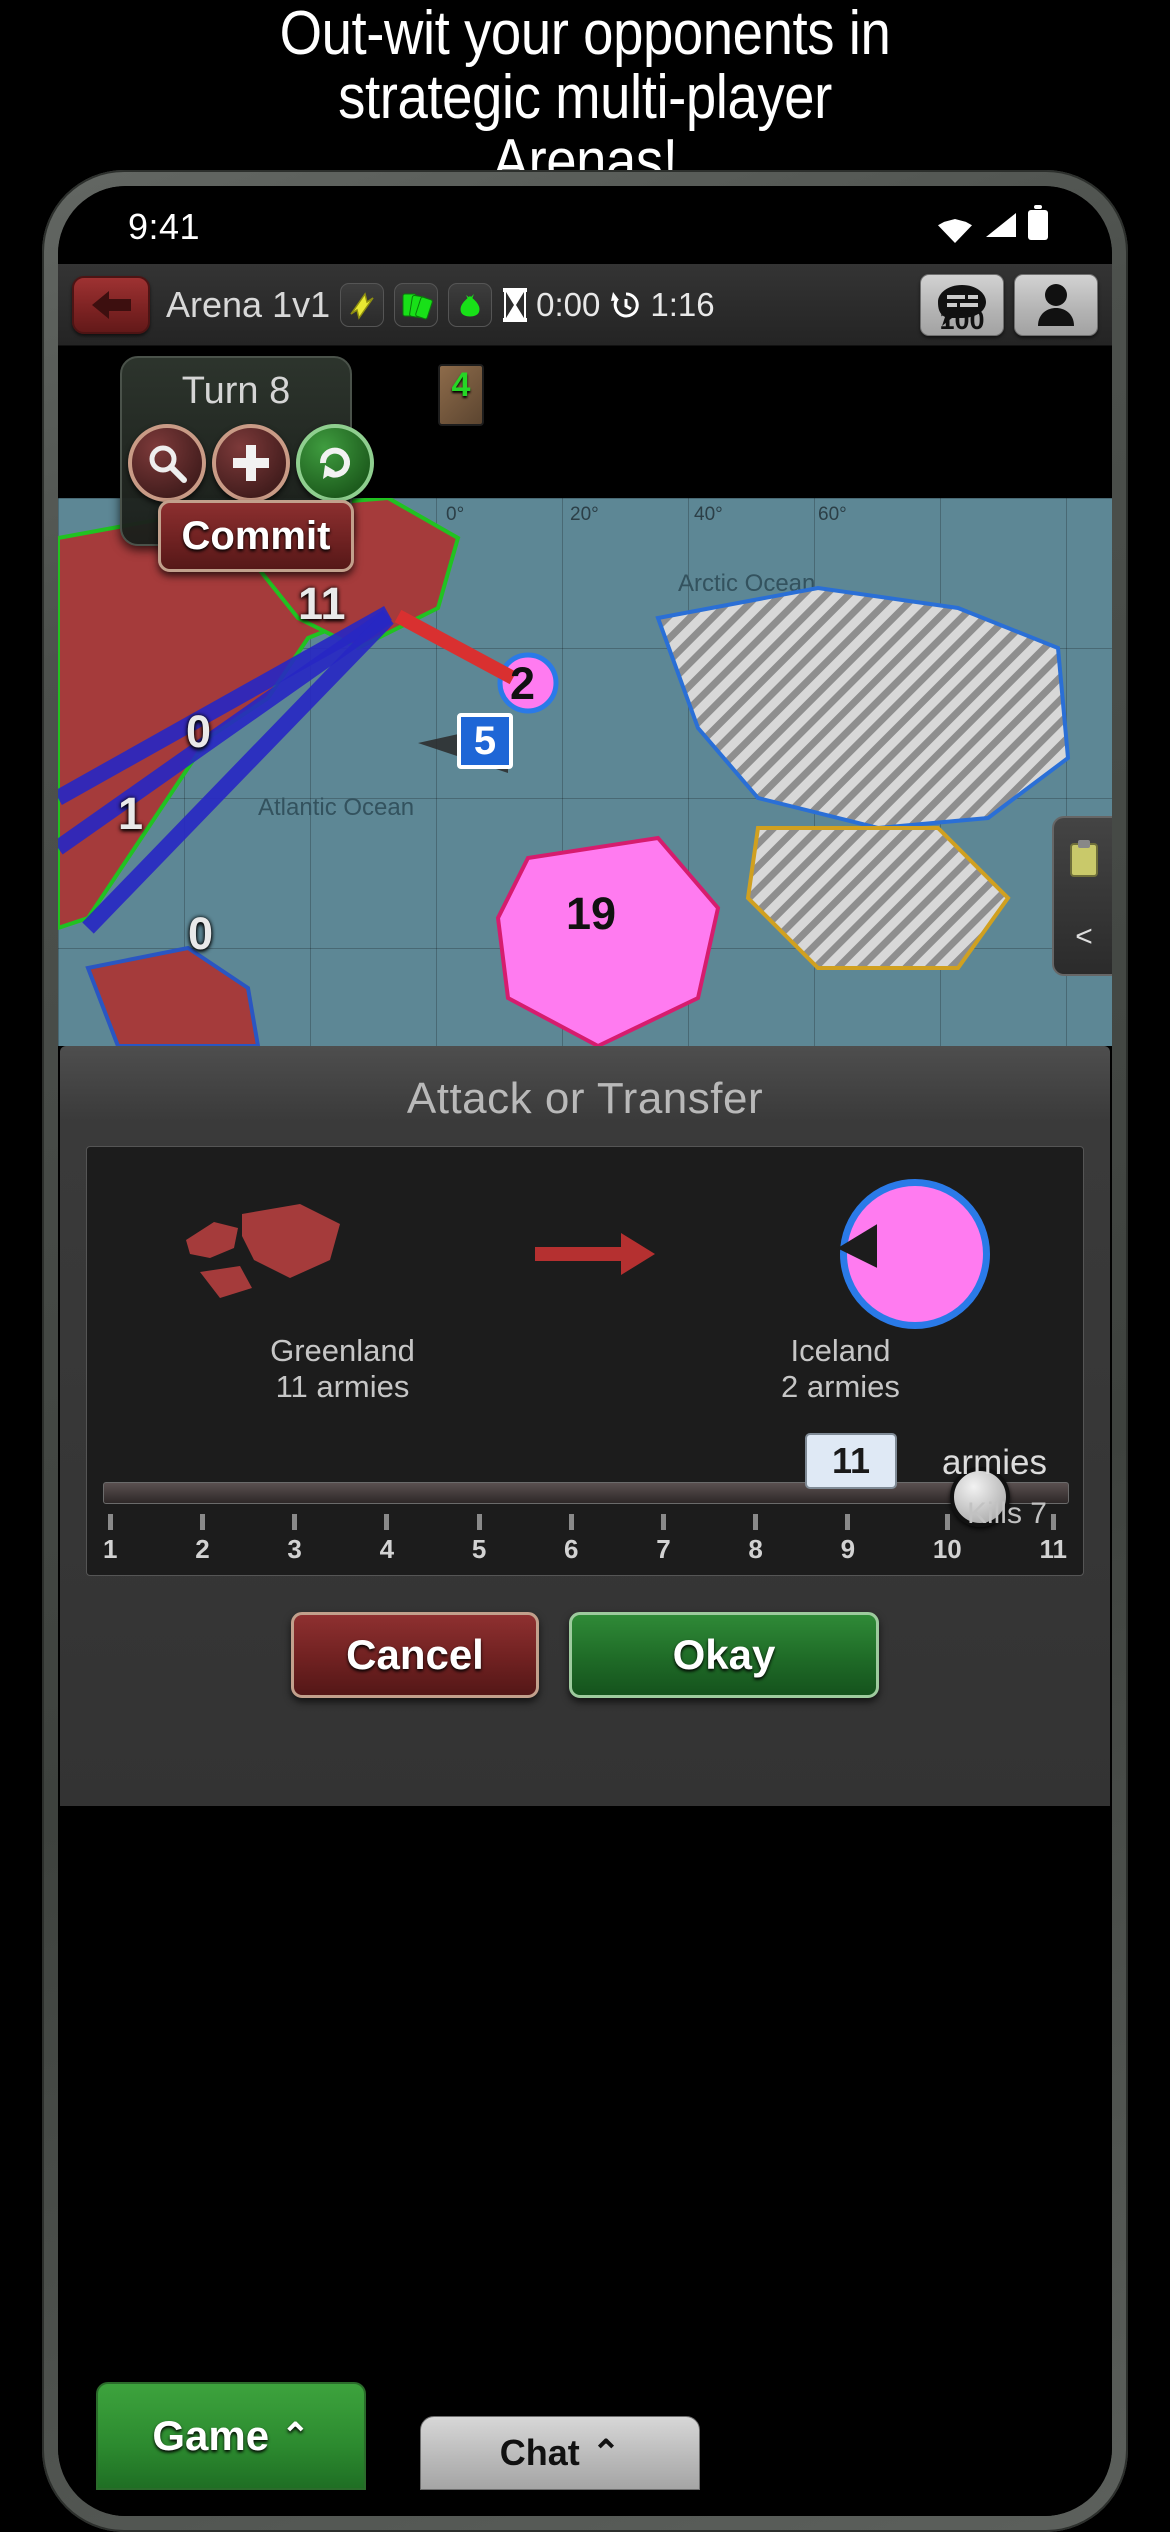 The height and width of the screenshot is (2532, 1170). I want to click on hourglass-time: 0:00, so click(568, 304).